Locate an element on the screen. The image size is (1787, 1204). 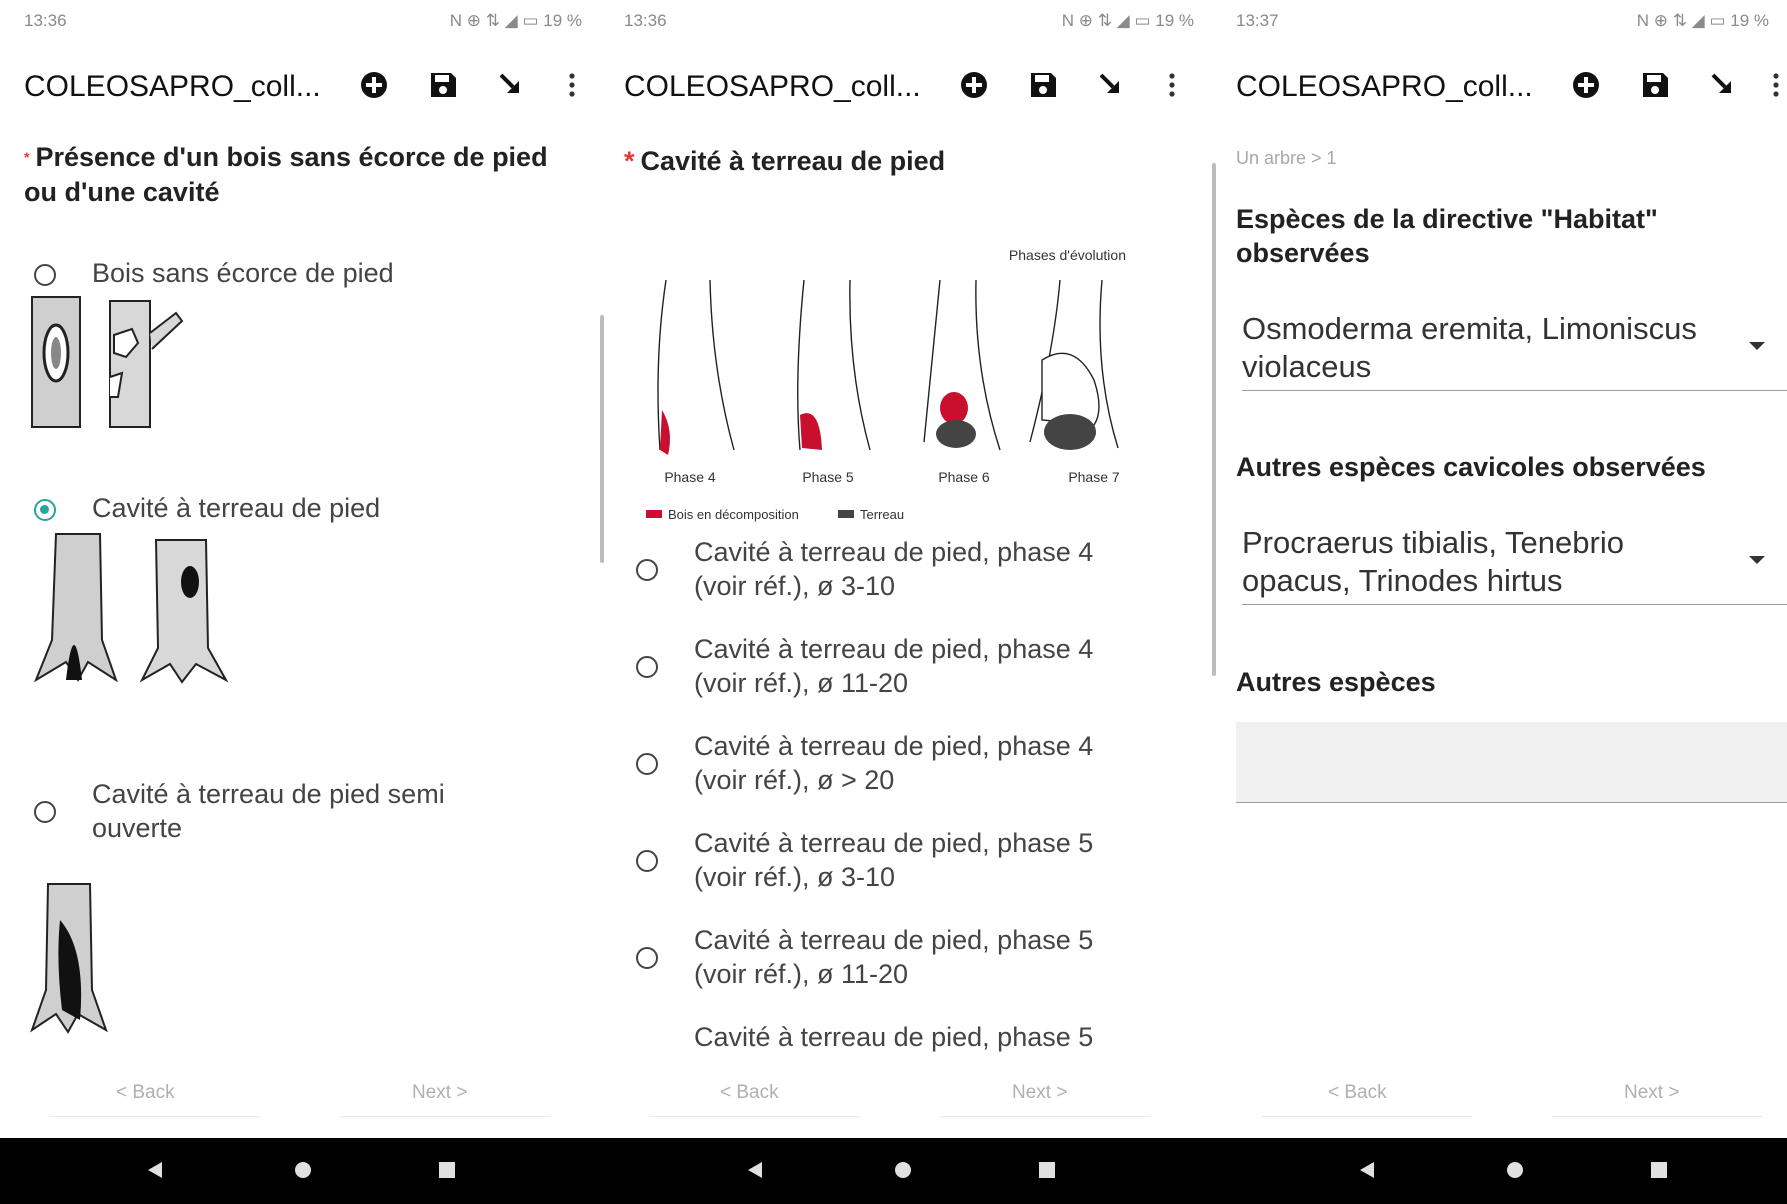
other-species-input is located at coordinates (1511, 762).